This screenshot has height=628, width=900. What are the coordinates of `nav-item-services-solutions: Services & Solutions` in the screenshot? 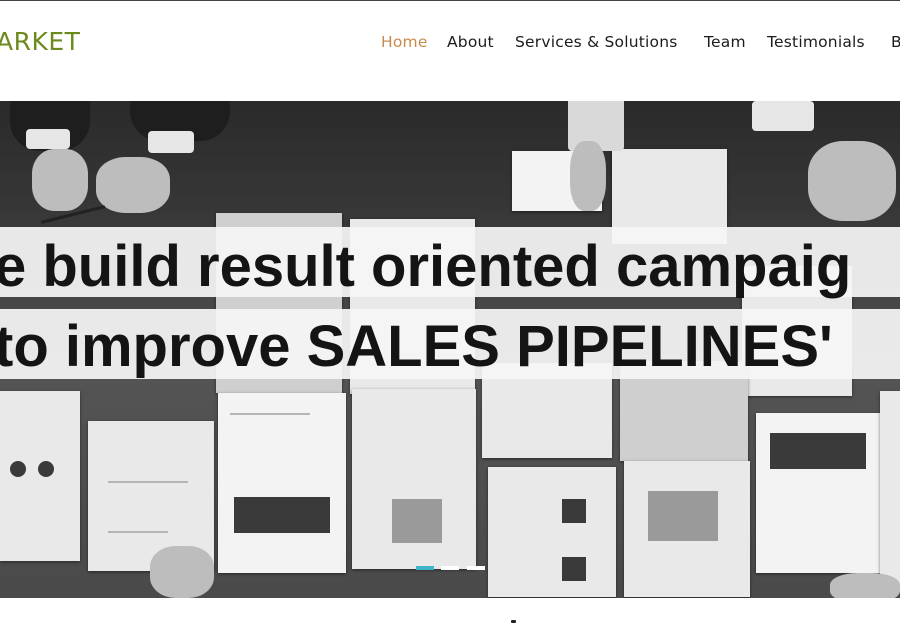 It's located at (596, 42).